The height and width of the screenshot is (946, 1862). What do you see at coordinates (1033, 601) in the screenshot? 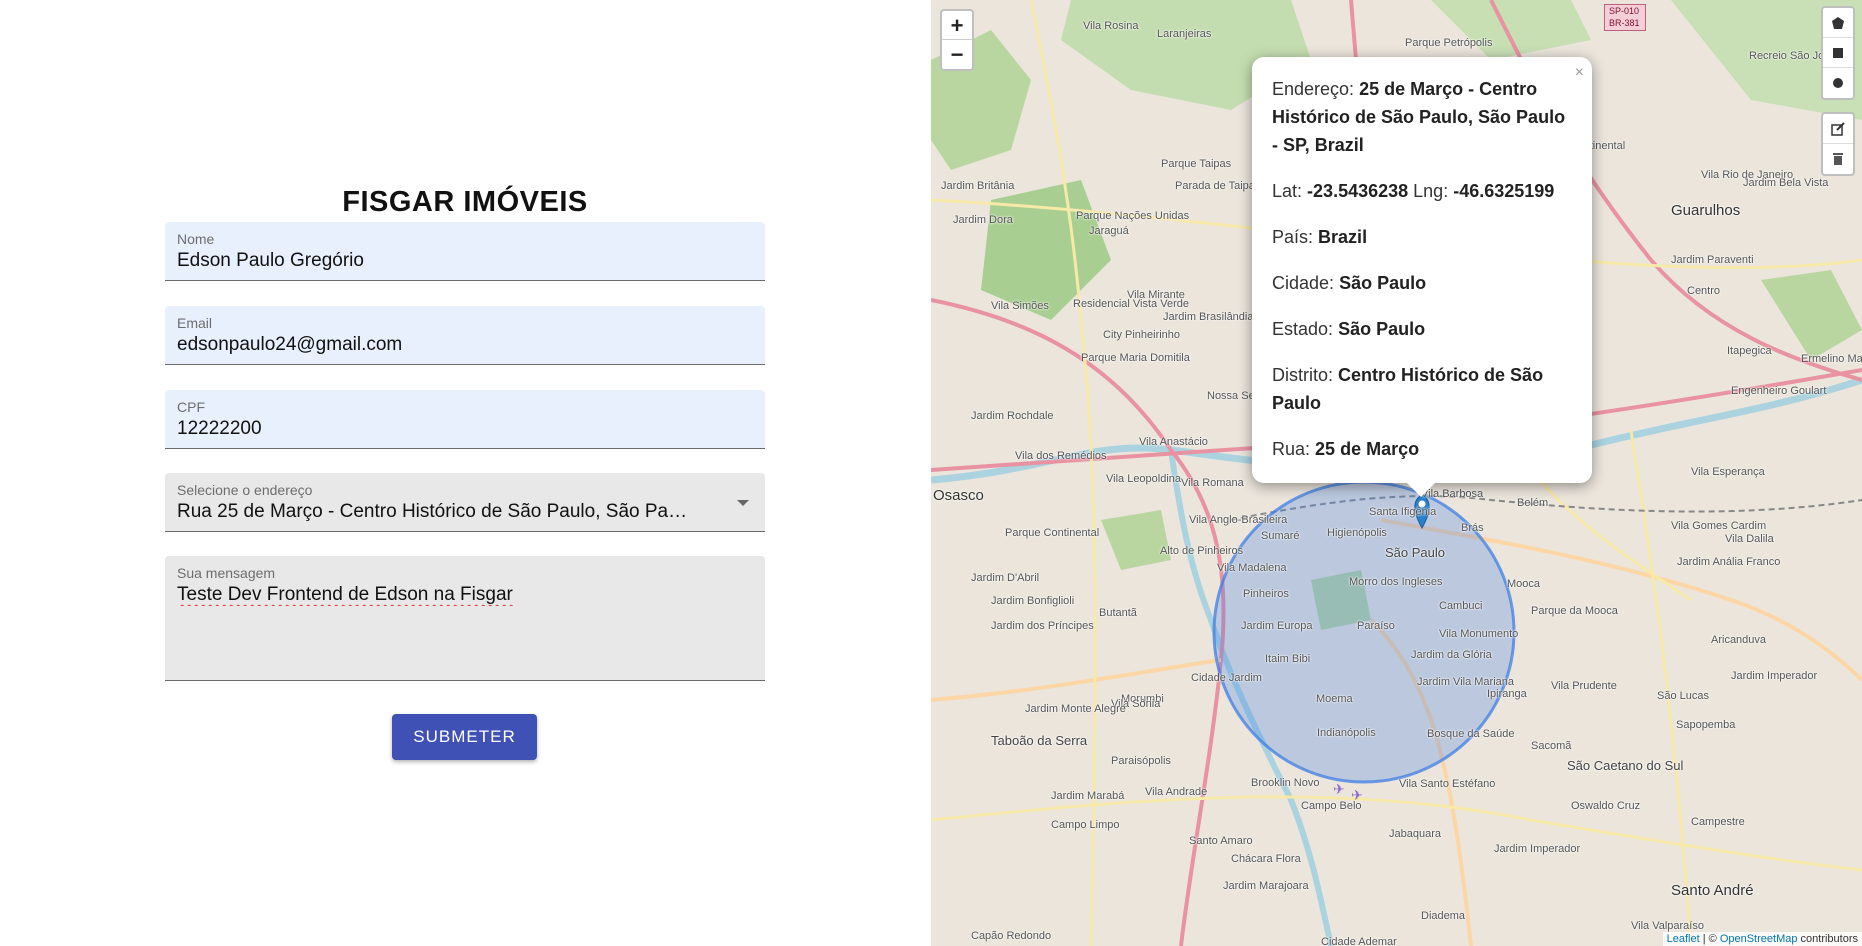
I see `place-label: Jardim Bonfiglioli` at bounding box center [1033, 601].